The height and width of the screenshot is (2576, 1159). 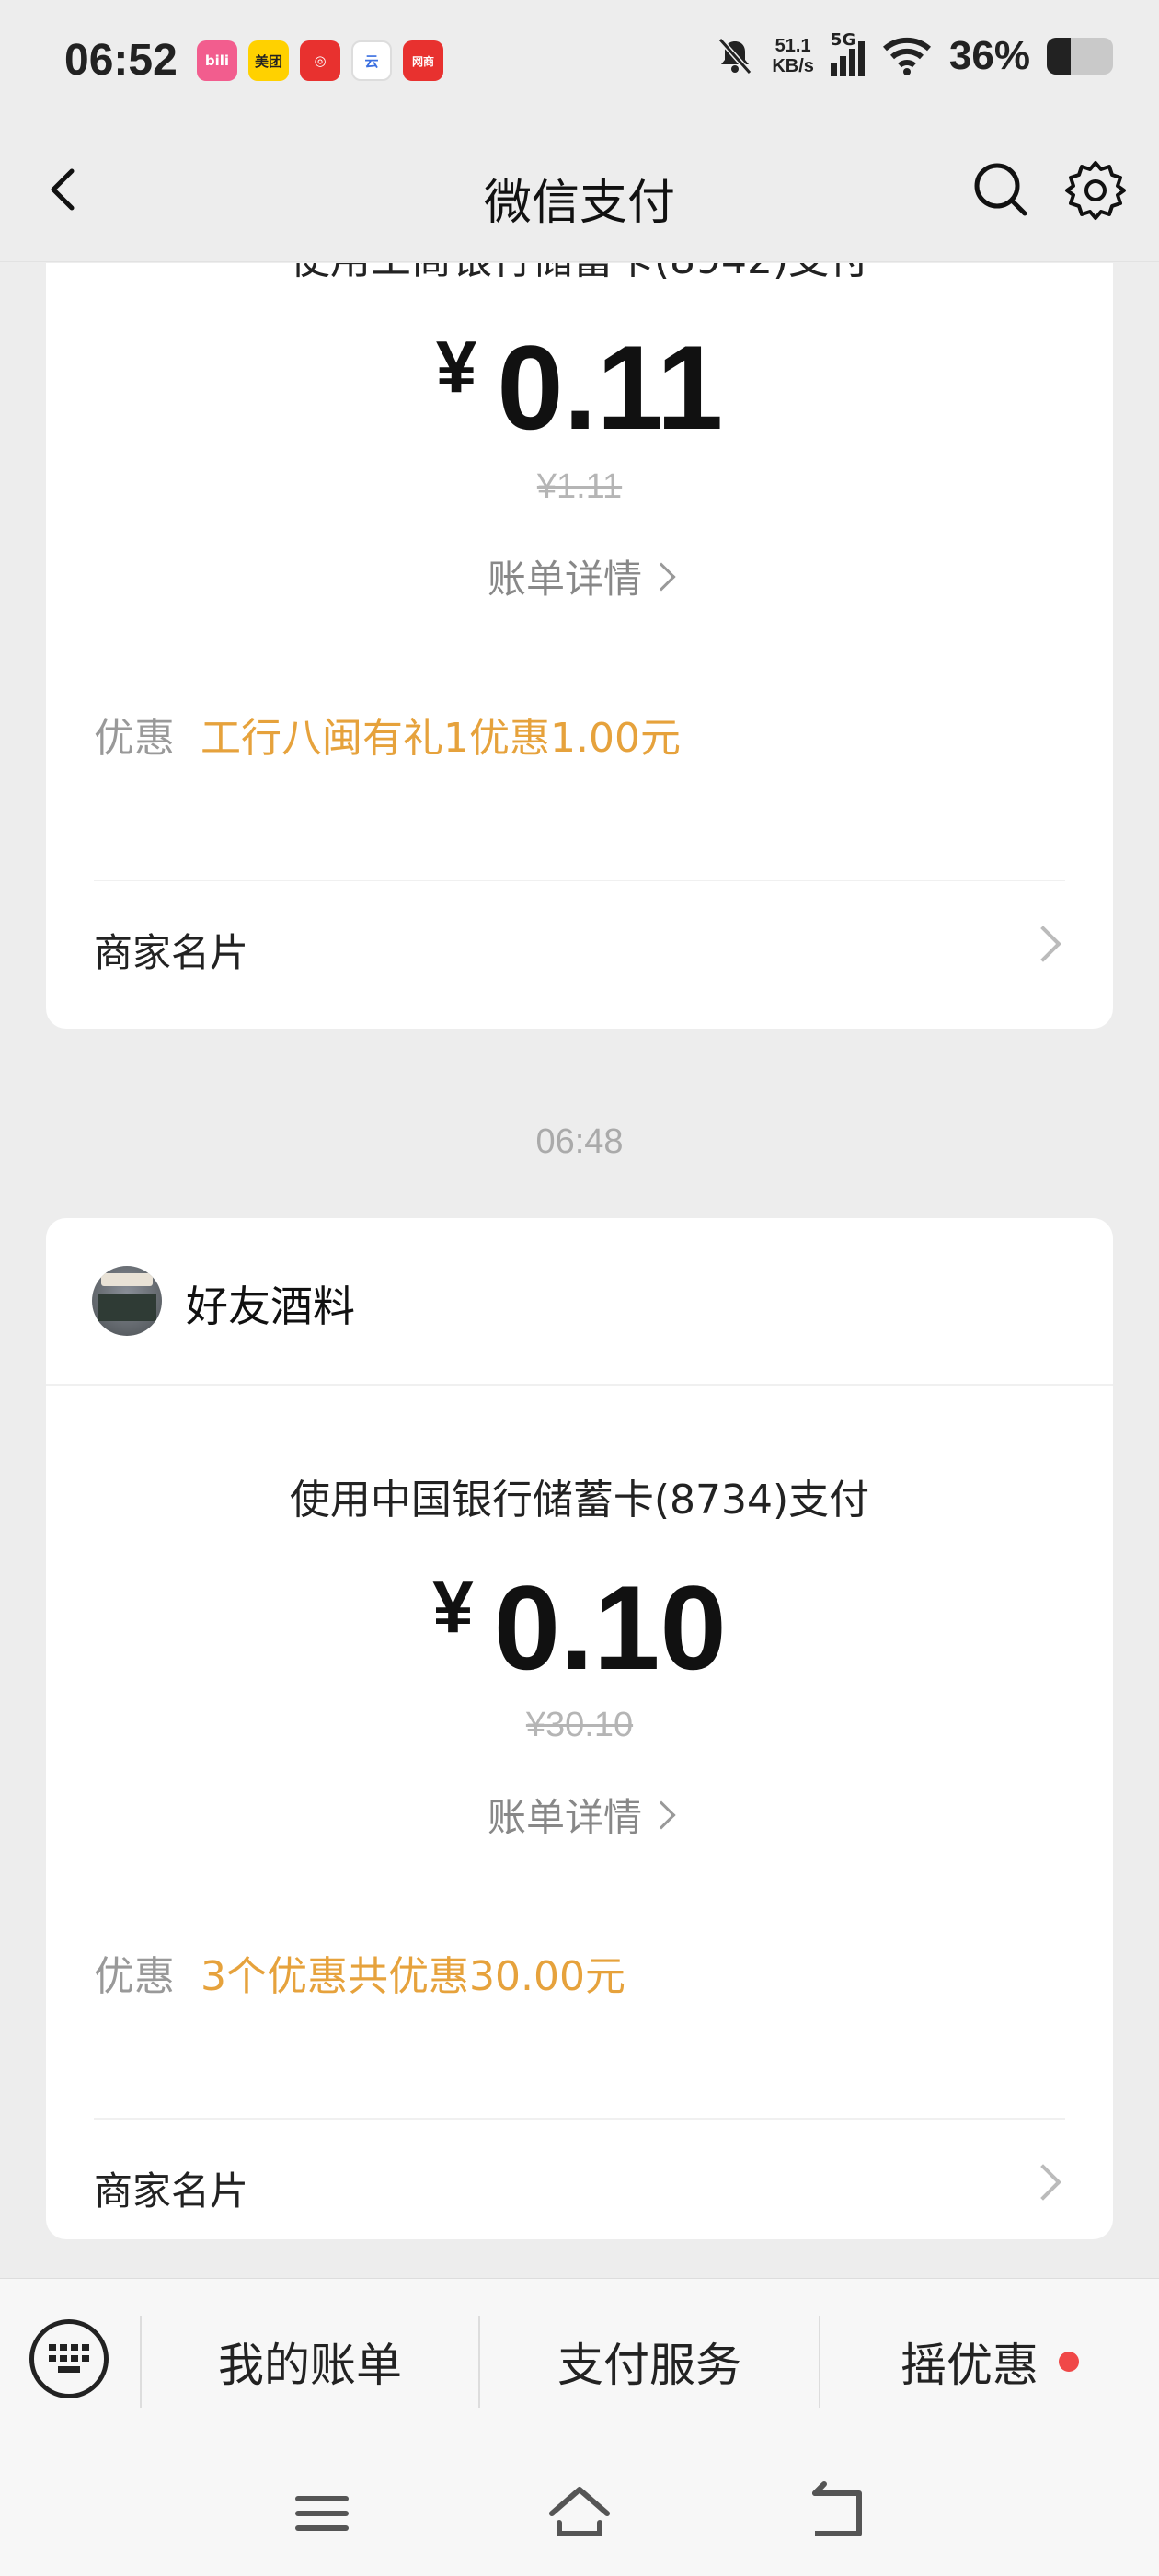 I want to click on signal-icon: 5G, so click(x=847, y=53).